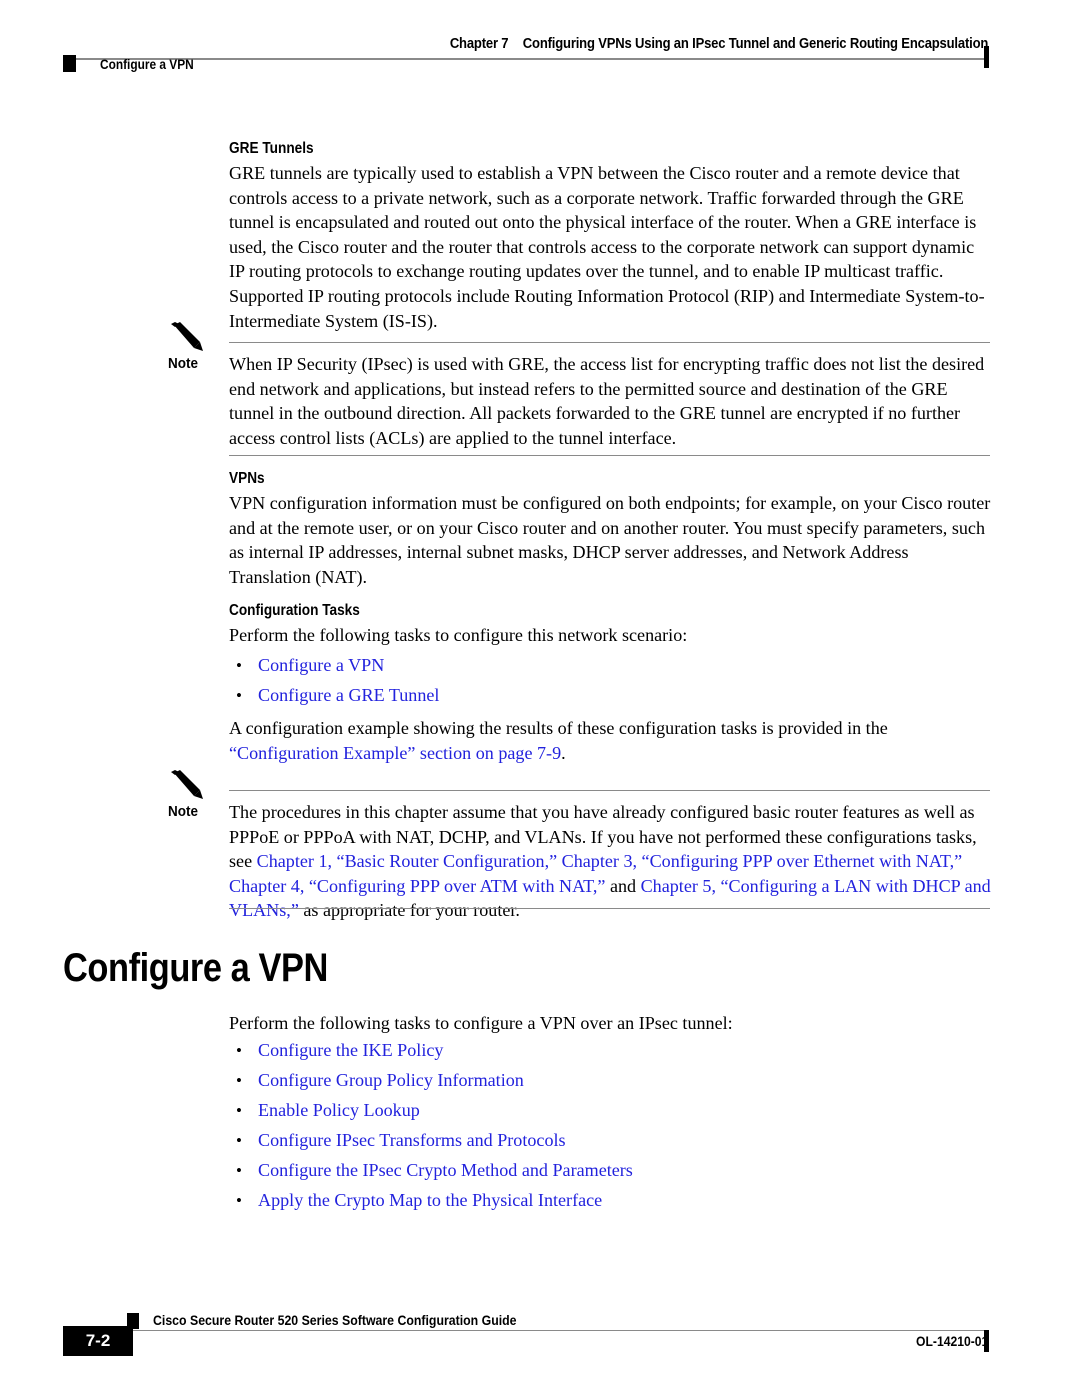 This screenshot has width=1080, height=1397. I want to click on link-configure-a-gre-tunnel: Configure a GRE Tunnel, so click(348, 695).